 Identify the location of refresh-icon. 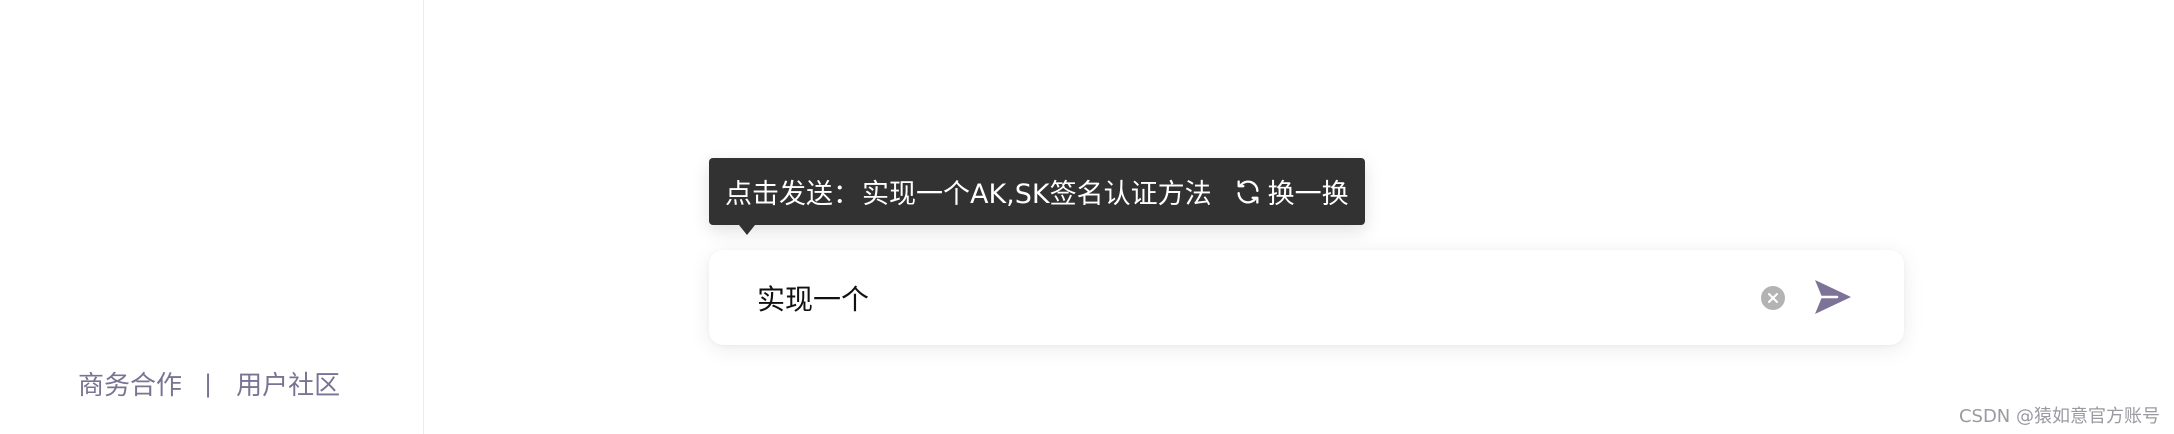
(1248, 191).